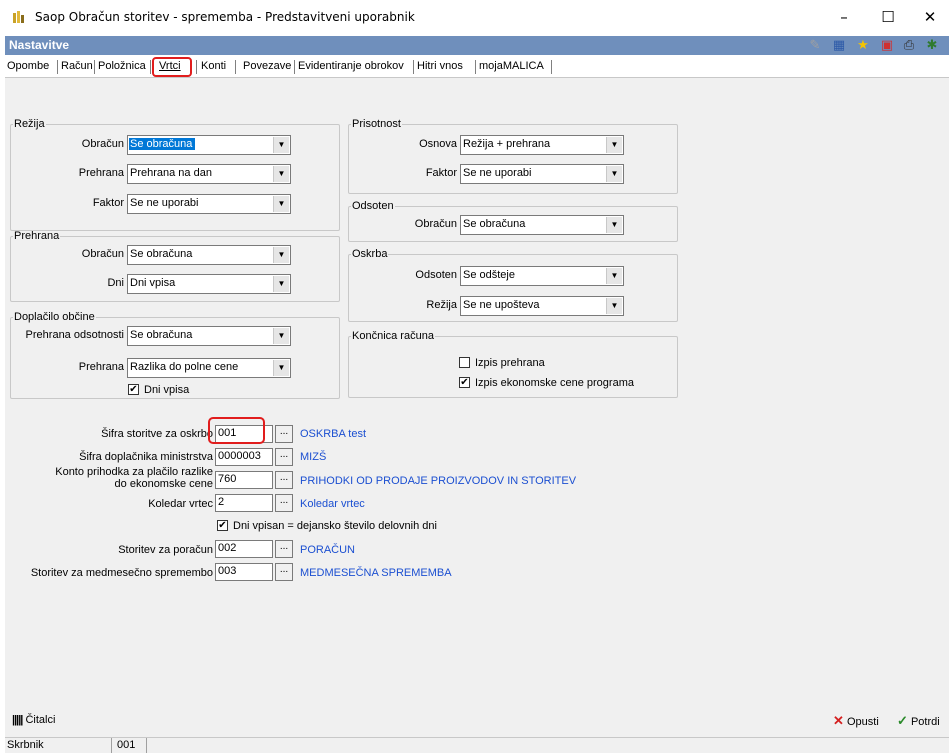  What do you see at coordinates (902, 720) in the screenshot?
I see `check-icon: ✓` at bounding box center [902, 720].